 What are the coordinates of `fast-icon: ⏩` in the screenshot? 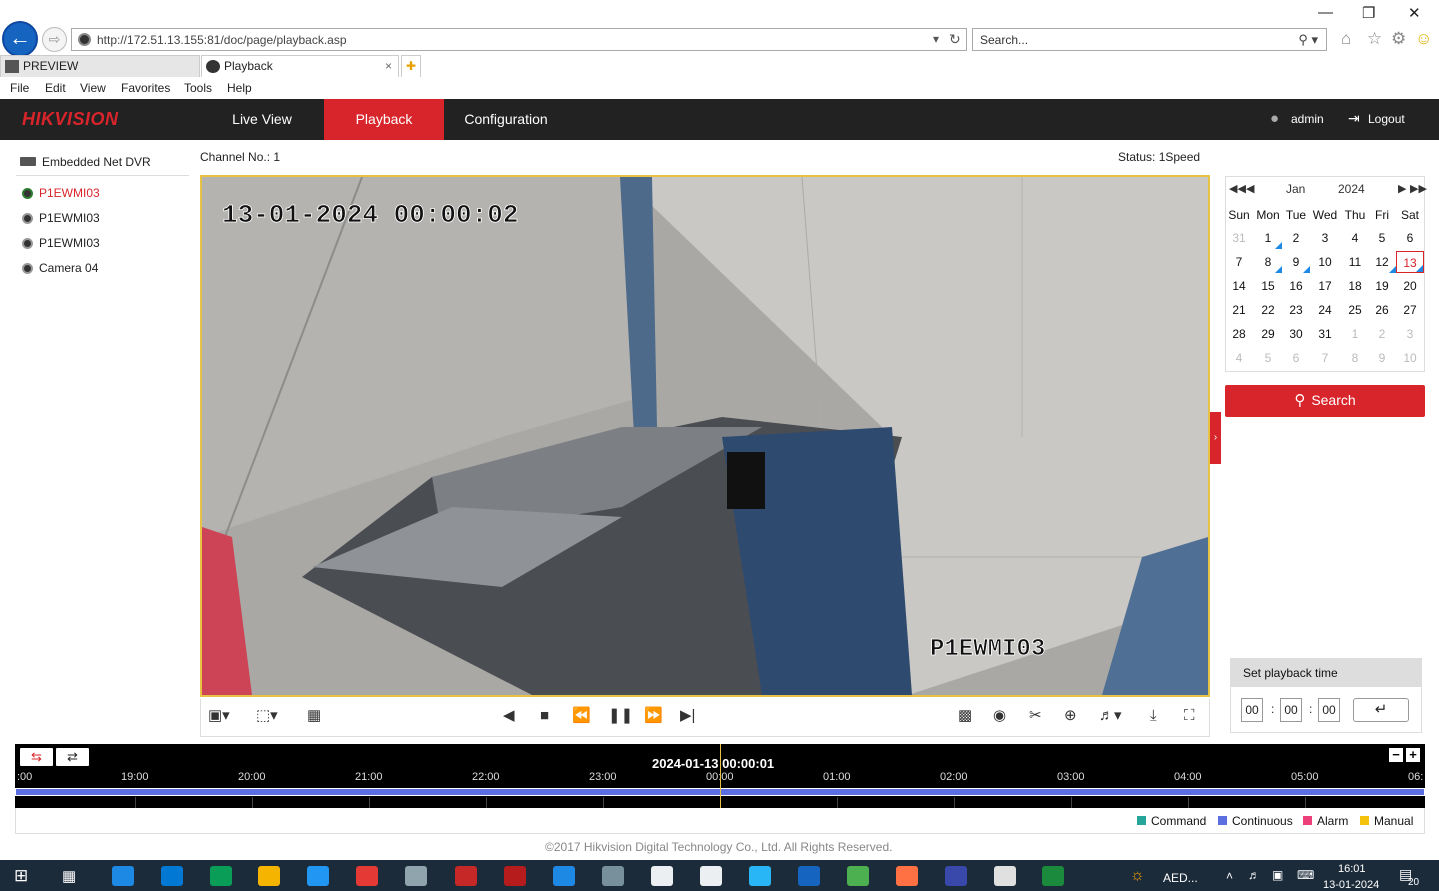 It's located at (653, 716).